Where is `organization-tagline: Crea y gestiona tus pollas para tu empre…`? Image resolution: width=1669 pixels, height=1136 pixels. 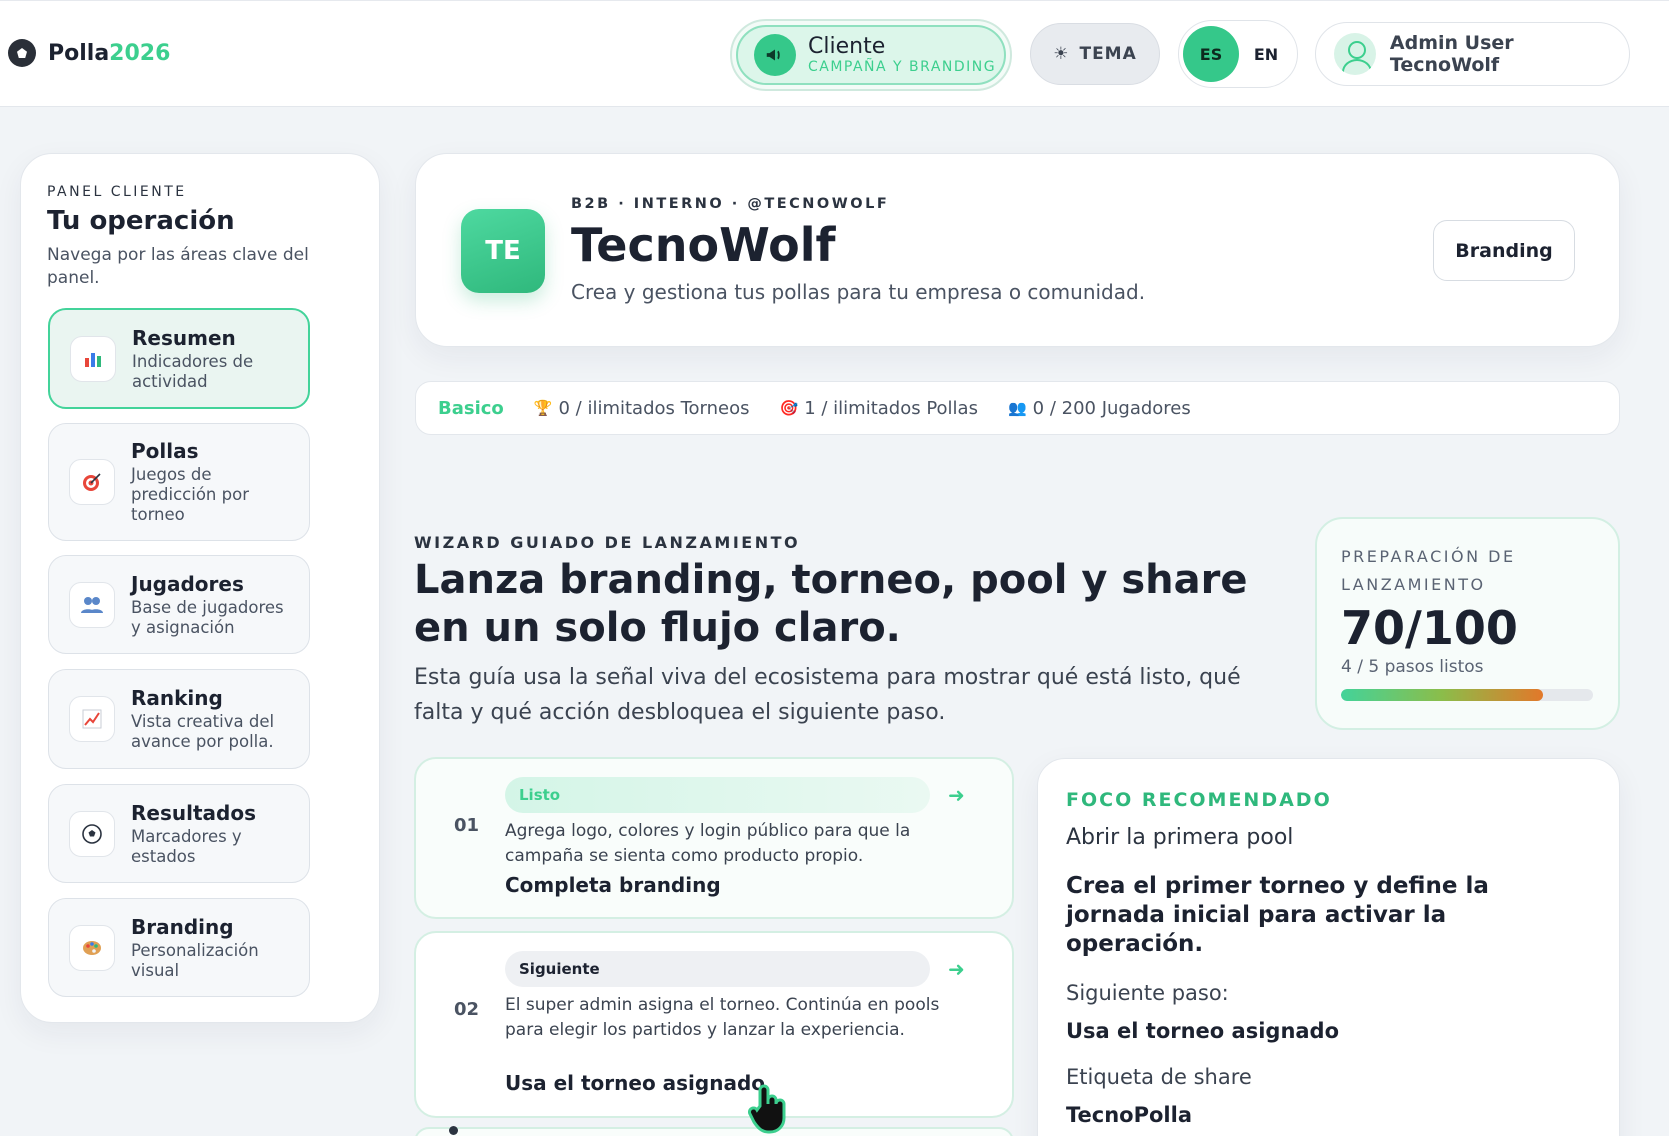
organization-tagline: Crea y gestiona tus pollas para tu empre… is located at coordinates (858, 292).